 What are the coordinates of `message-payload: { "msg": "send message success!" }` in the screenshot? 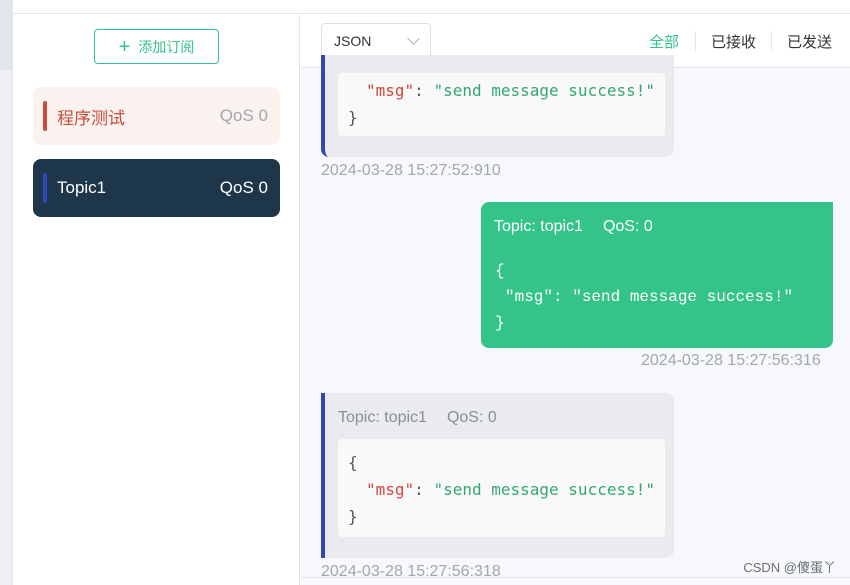 It's located at (501, 488).